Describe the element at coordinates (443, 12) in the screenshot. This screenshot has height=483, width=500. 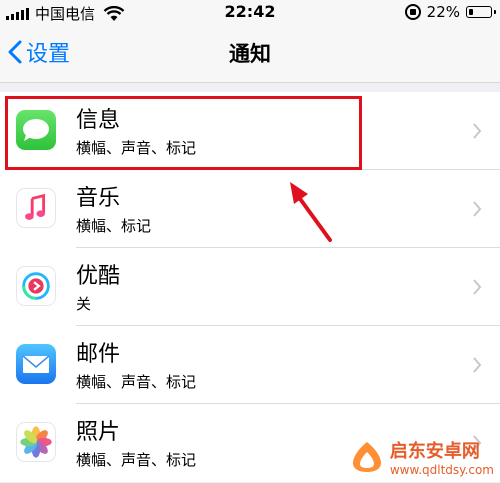
I see `battery-percent: 22%` at that location.